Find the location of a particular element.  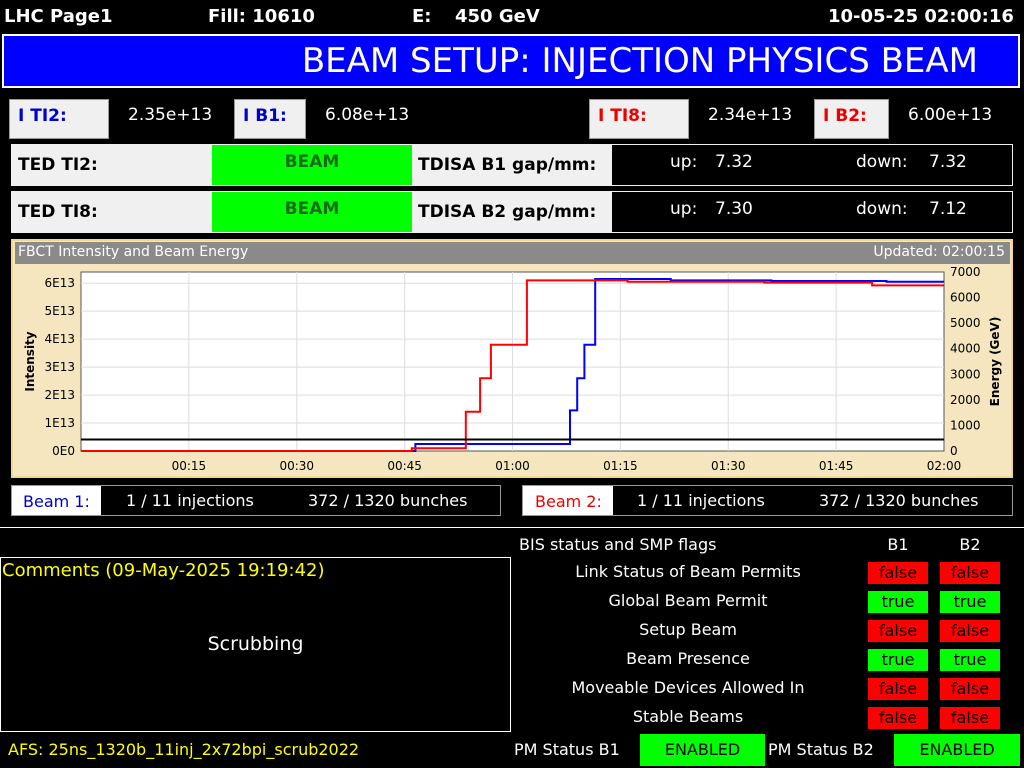

beam2-injections: 1 / 11 injections is located at coordinates (701, 500).